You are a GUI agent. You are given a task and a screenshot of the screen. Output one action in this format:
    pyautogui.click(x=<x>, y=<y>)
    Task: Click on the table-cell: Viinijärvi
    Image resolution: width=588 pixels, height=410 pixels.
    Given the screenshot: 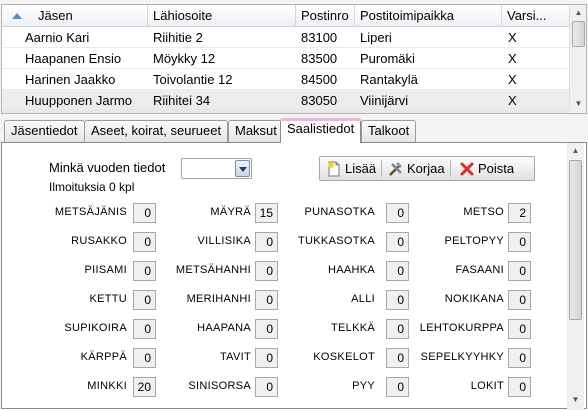 What is the action you would take?
    pyautogui.click(x=384, y=100)
    